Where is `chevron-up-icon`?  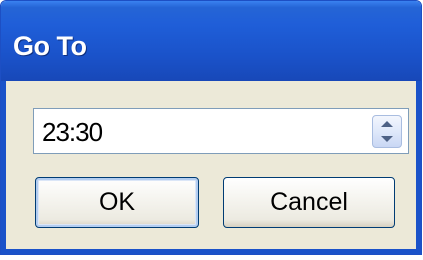
chevron-up-icon is located at coordinates (387, 123).